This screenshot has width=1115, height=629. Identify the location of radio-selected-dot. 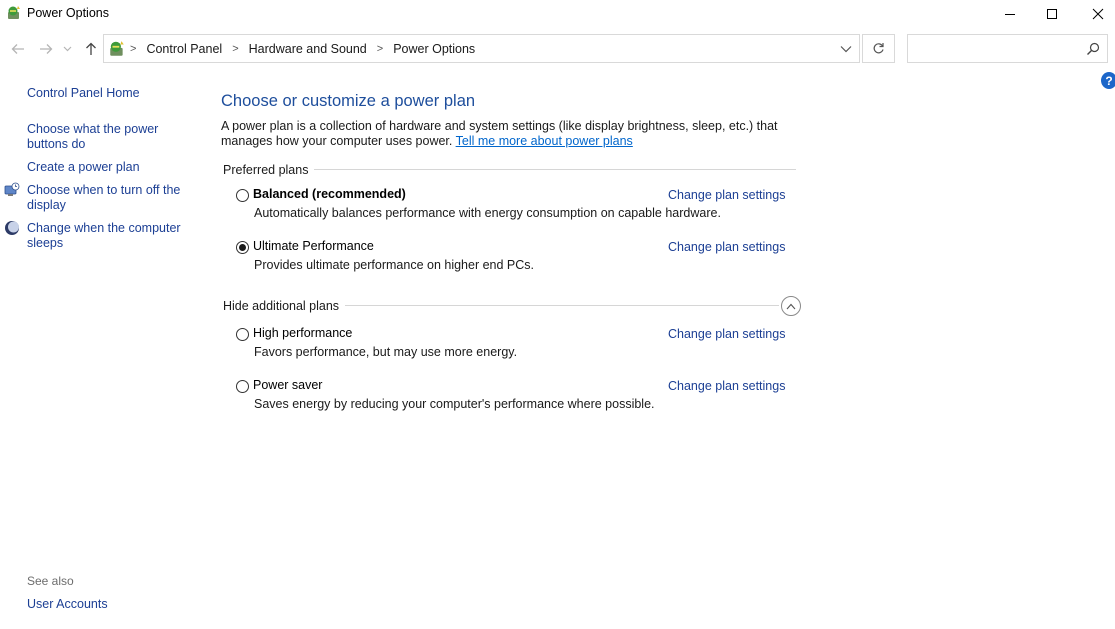
(242, 247).